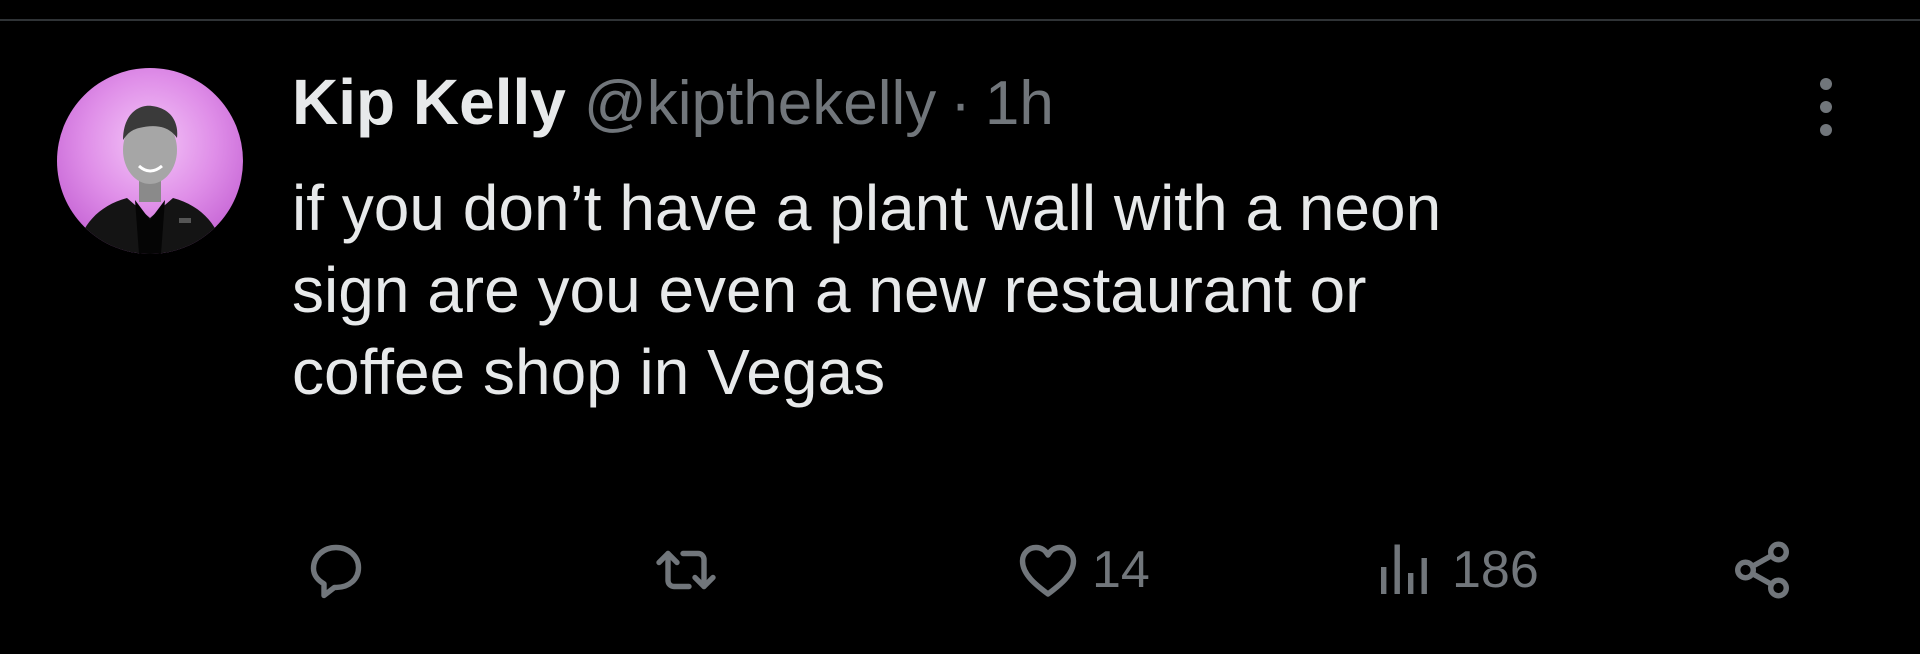  What do you see at coordinates (1048, 570) in the screenshot?
I see `heart-icon` at bounding box center [1048, 570].